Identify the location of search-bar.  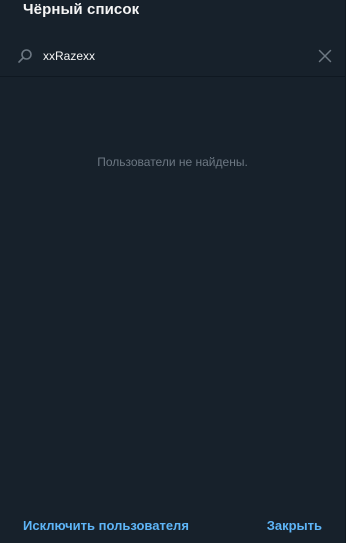
(172, 56).